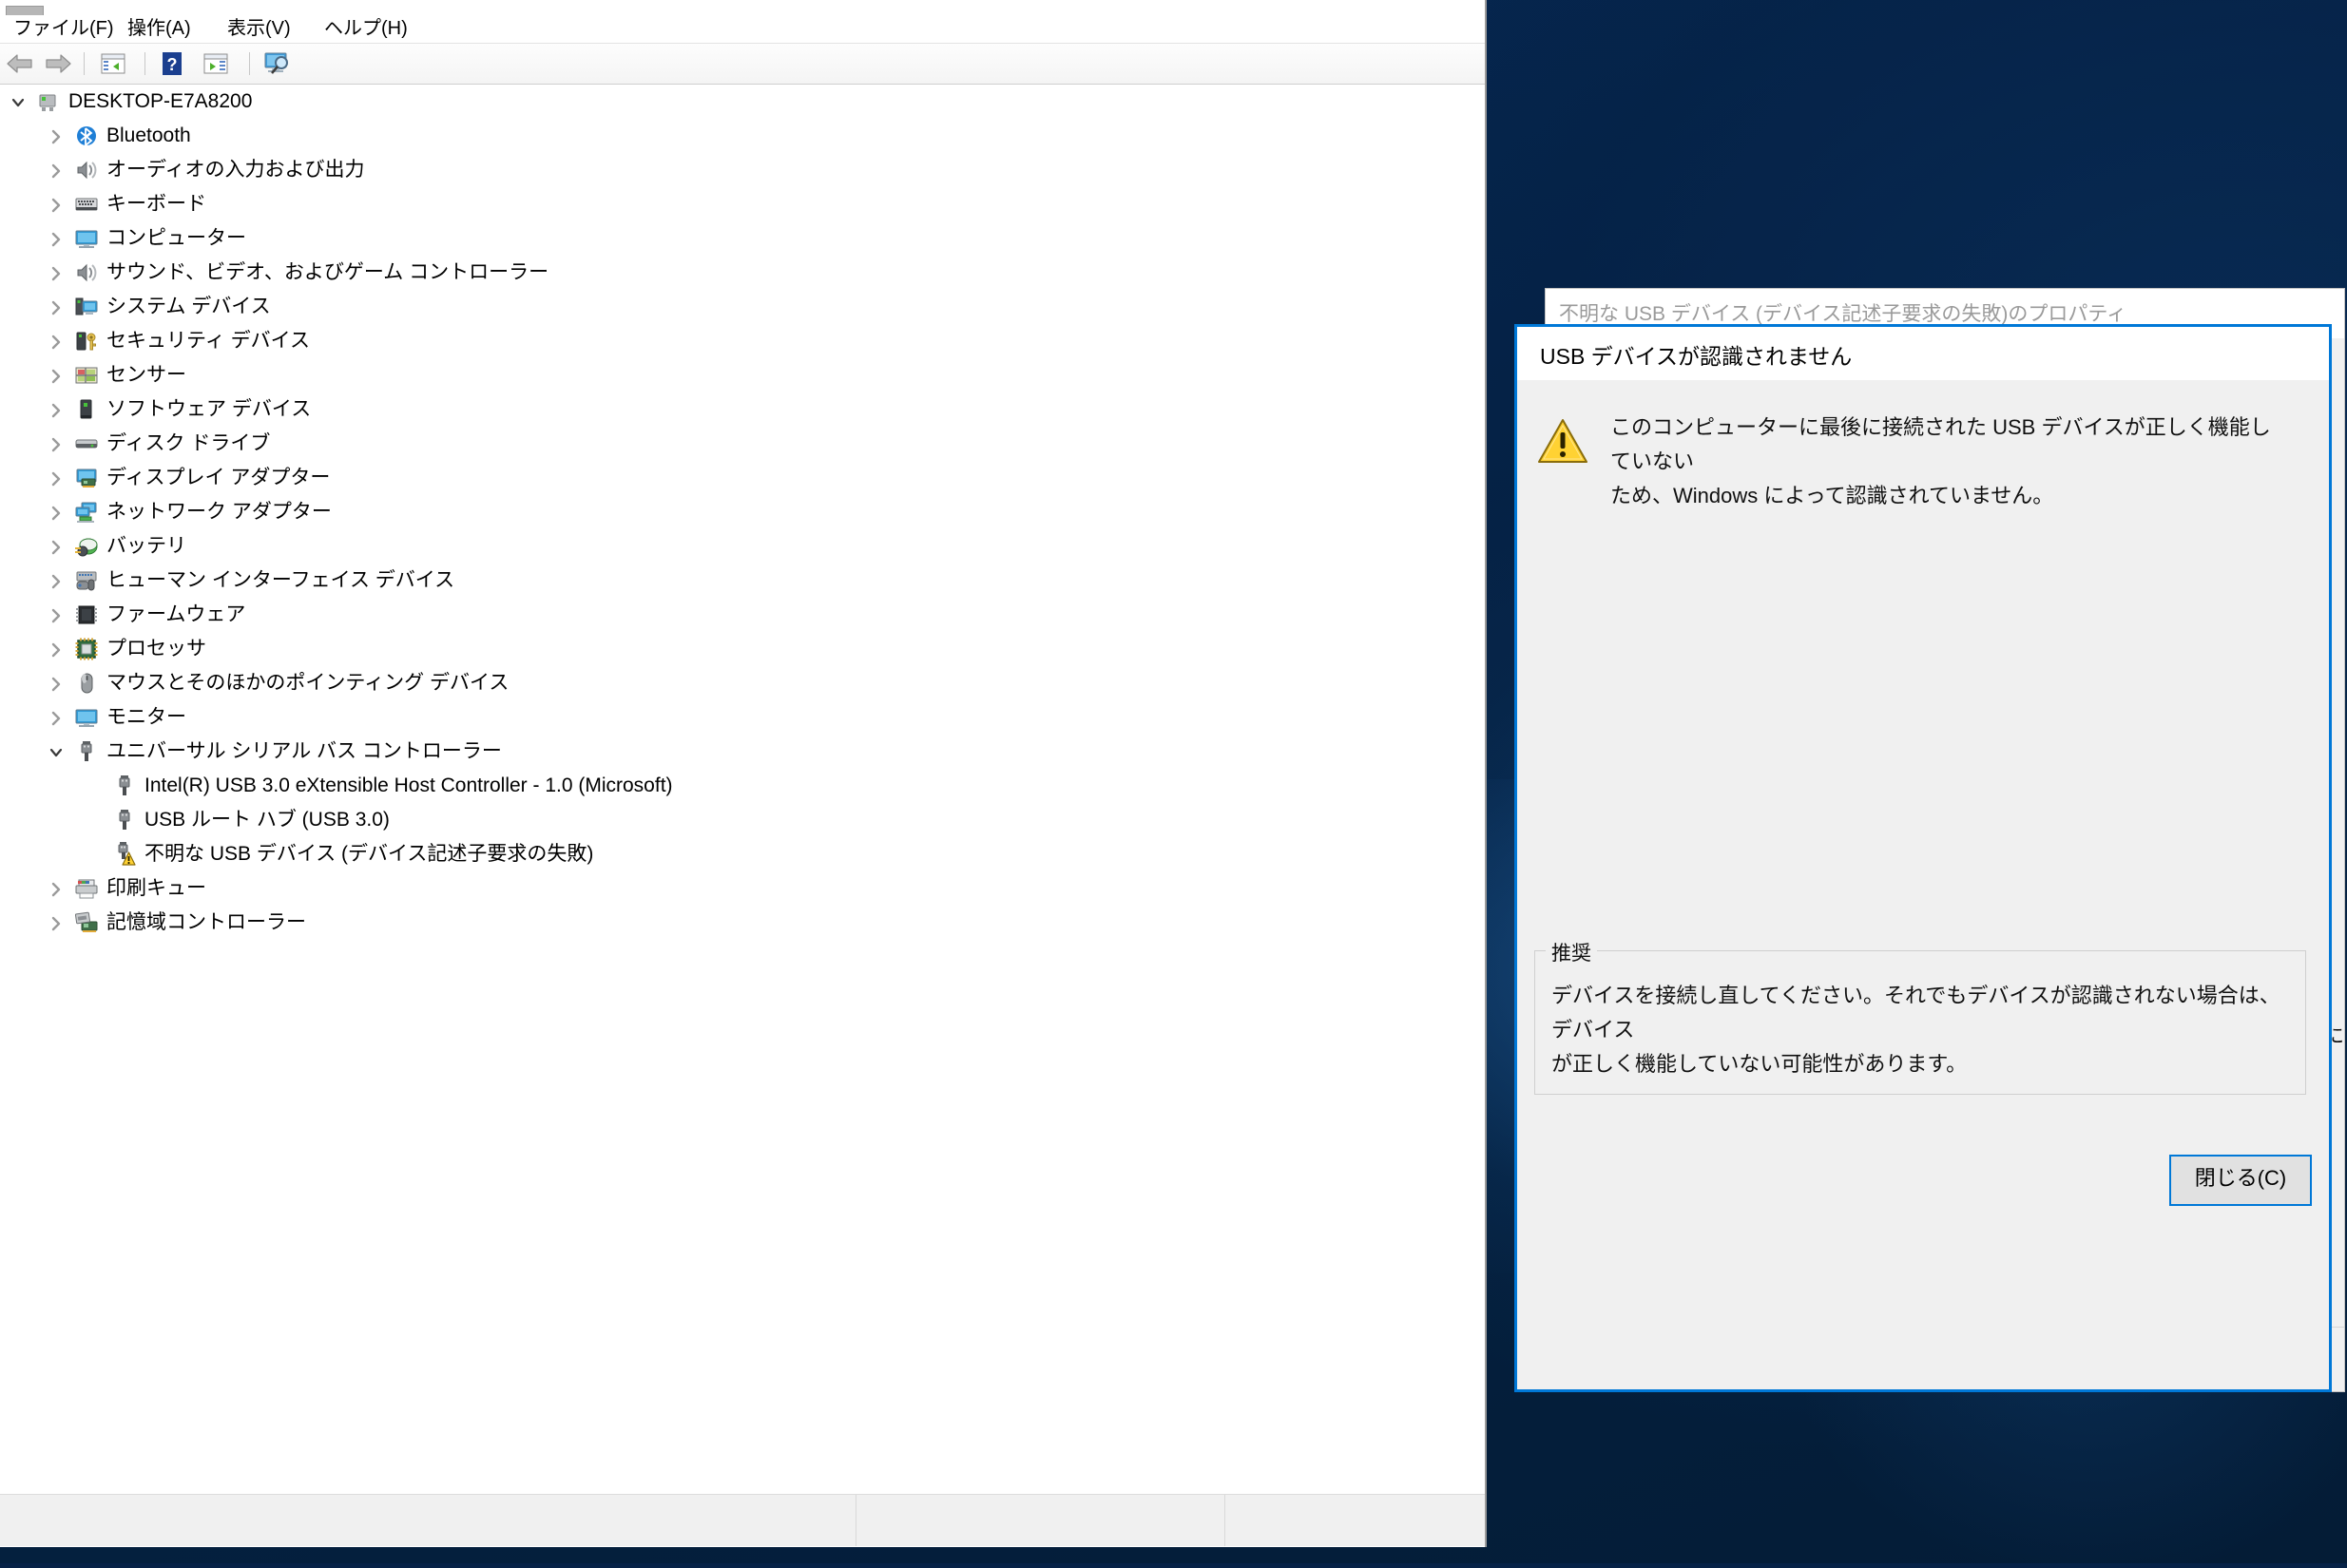 The height and width of the screenshot is (1568, 2347). What do you see at coordinates (1843, 314) in the screenshot?
I see `properties-window-title: 不明な USB デバイス (デバイス記述子要求の失敗)のプロパティ` at bounding box center [1843, 314].